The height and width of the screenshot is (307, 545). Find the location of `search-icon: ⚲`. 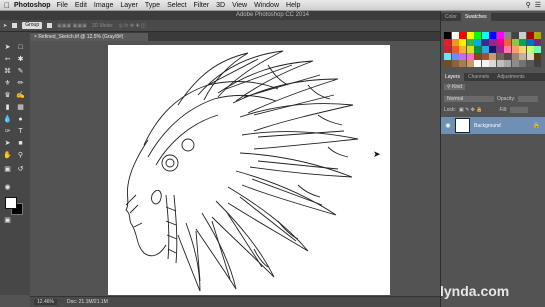

search-icon: ⚲ is located at coordinates (528, 5).